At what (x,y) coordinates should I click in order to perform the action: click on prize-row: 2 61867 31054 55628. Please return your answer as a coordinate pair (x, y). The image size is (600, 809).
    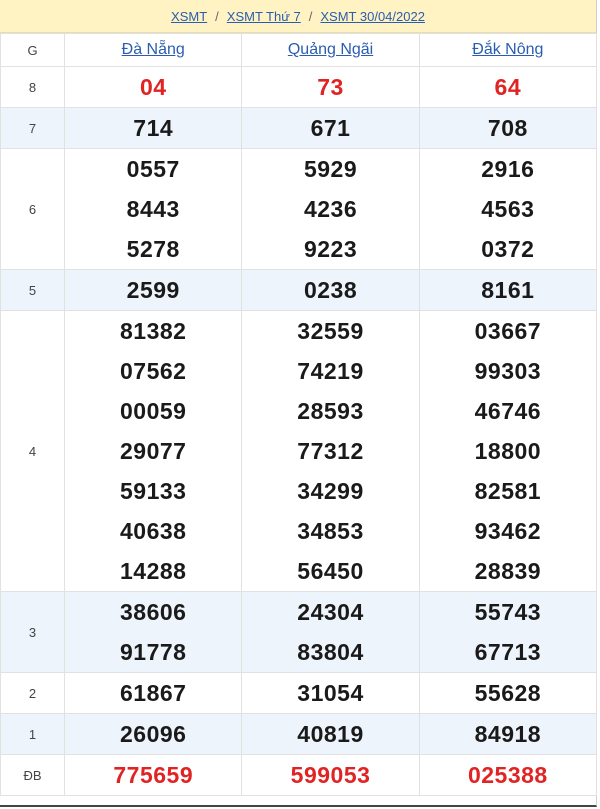
    Looking at the image, I should click on (299, 693).